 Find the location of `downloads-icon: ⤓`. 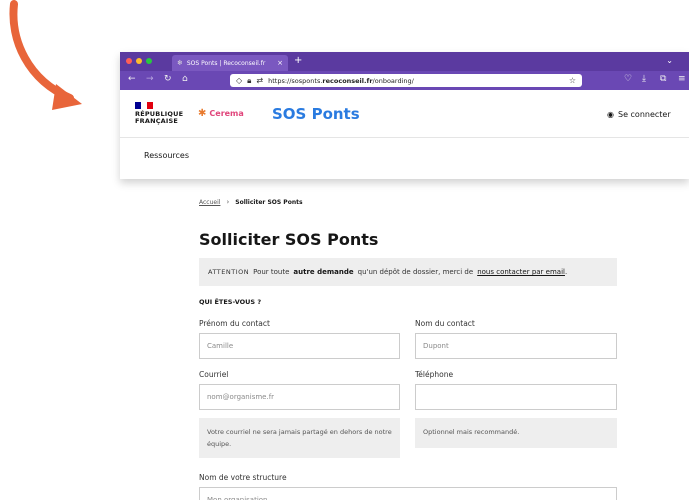

downloads-icon: ⤓ is located at coordinates (644, 79).